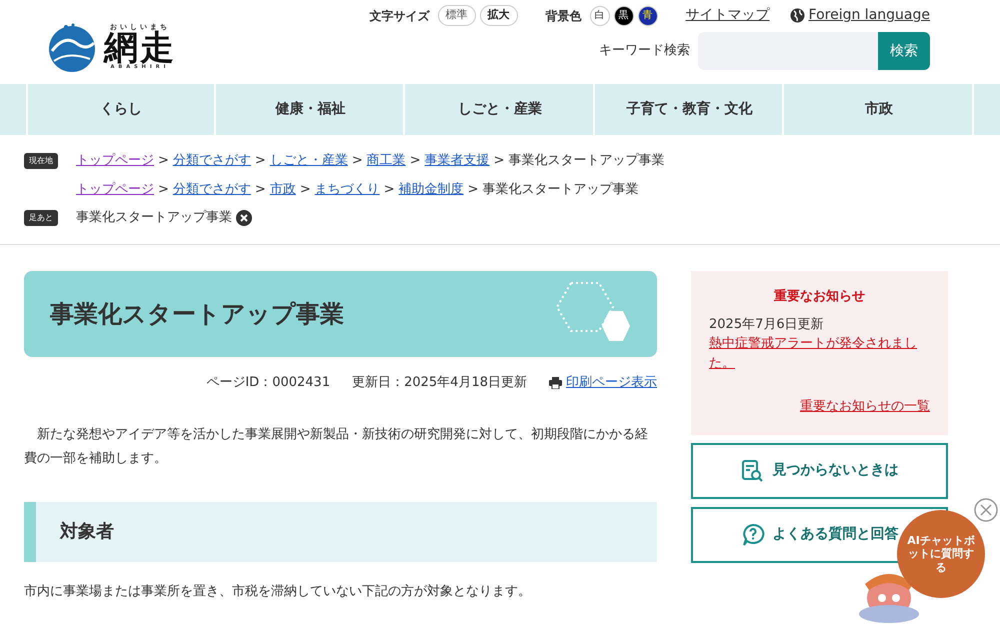 Image resolution: width=1000 pixels, height=624 pixels. What do you see at coordinates (611, 382) in the screenshot?
I see `print-link: 印刷ページ表示` at bounding box center [611, 382].